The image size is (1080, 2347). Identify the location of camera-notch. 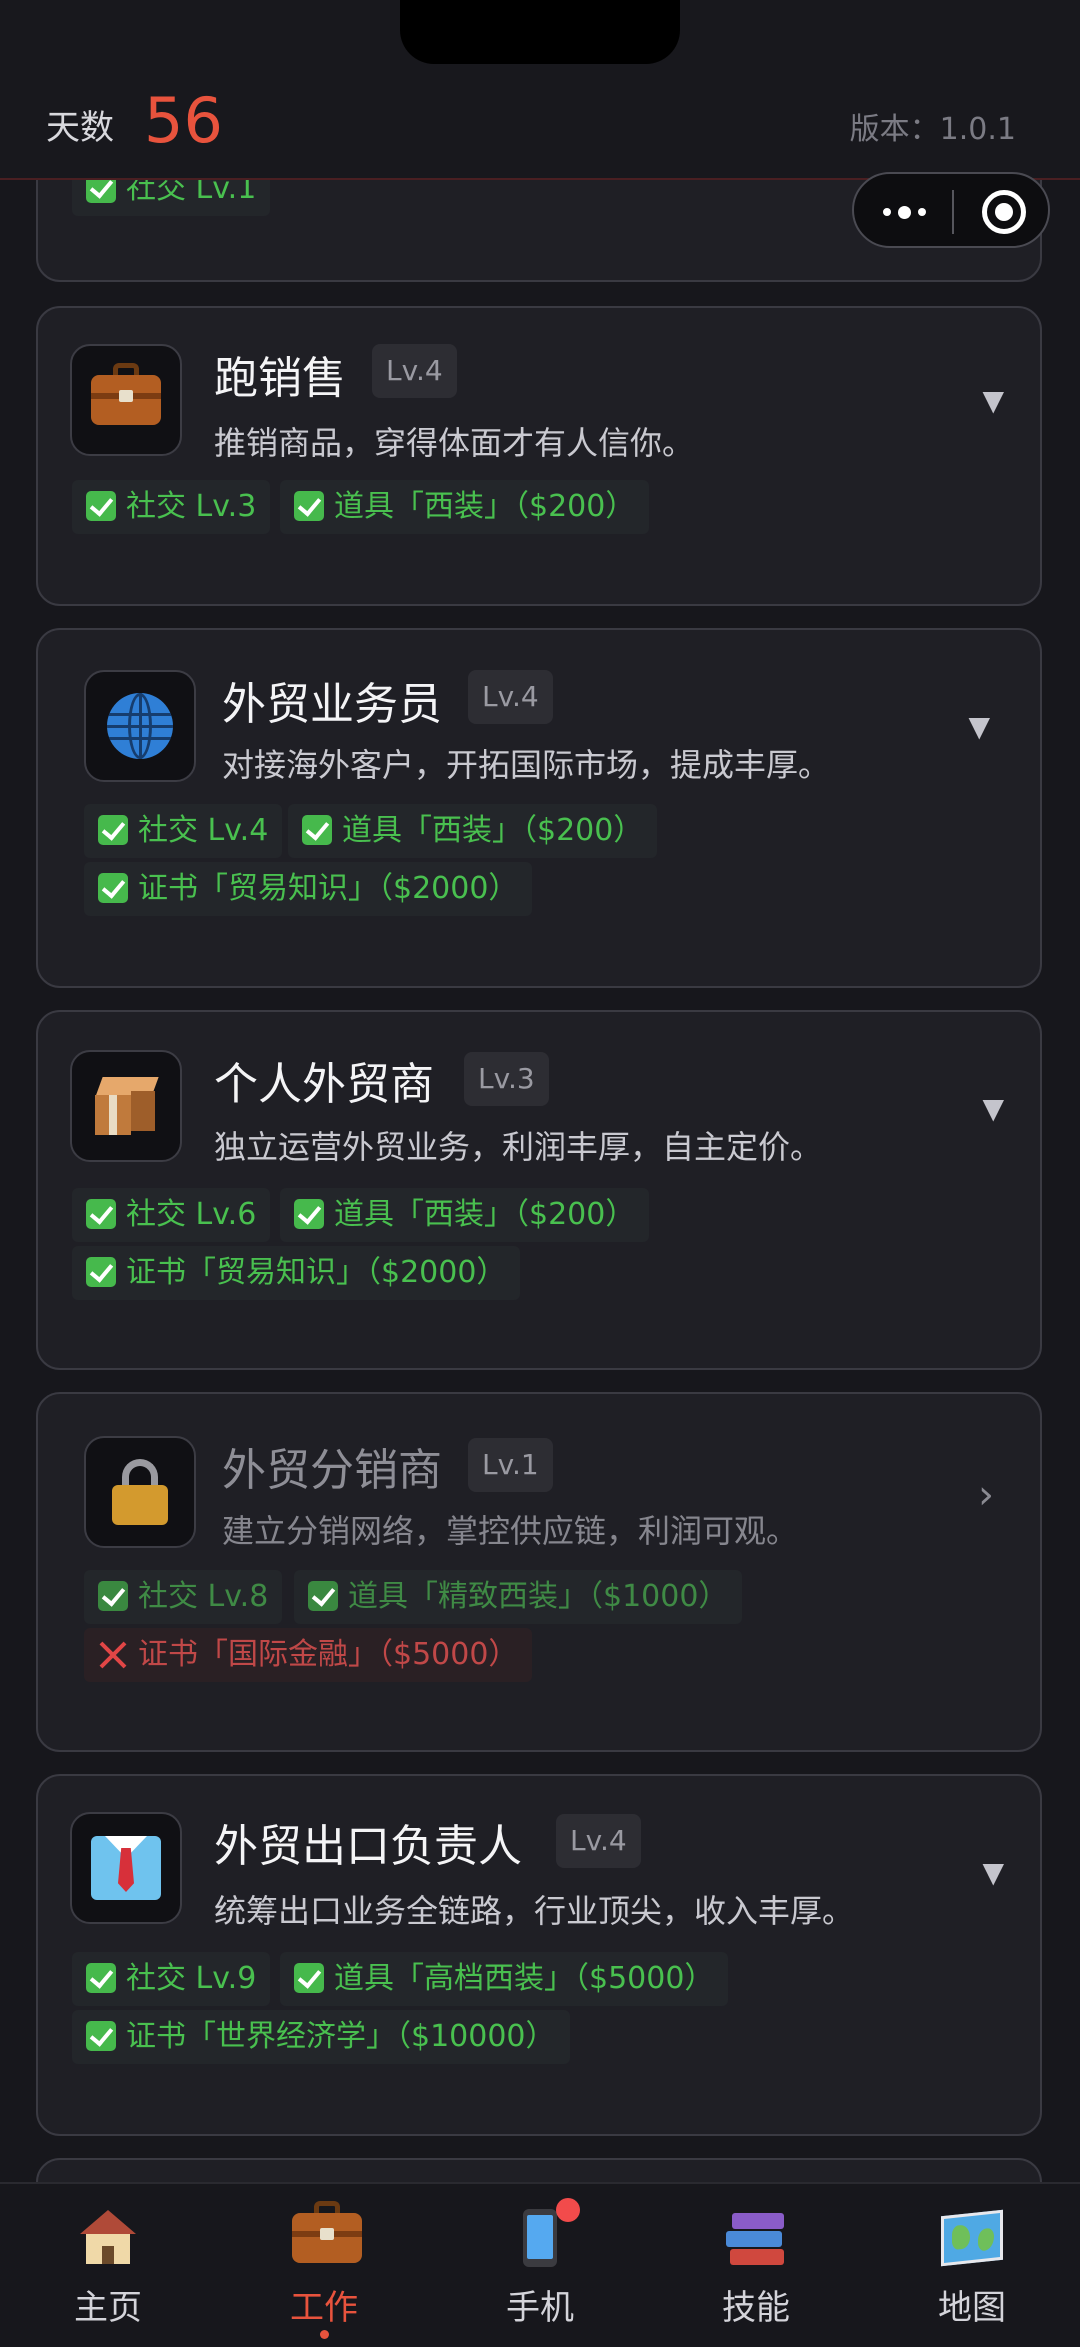
(540, 32).